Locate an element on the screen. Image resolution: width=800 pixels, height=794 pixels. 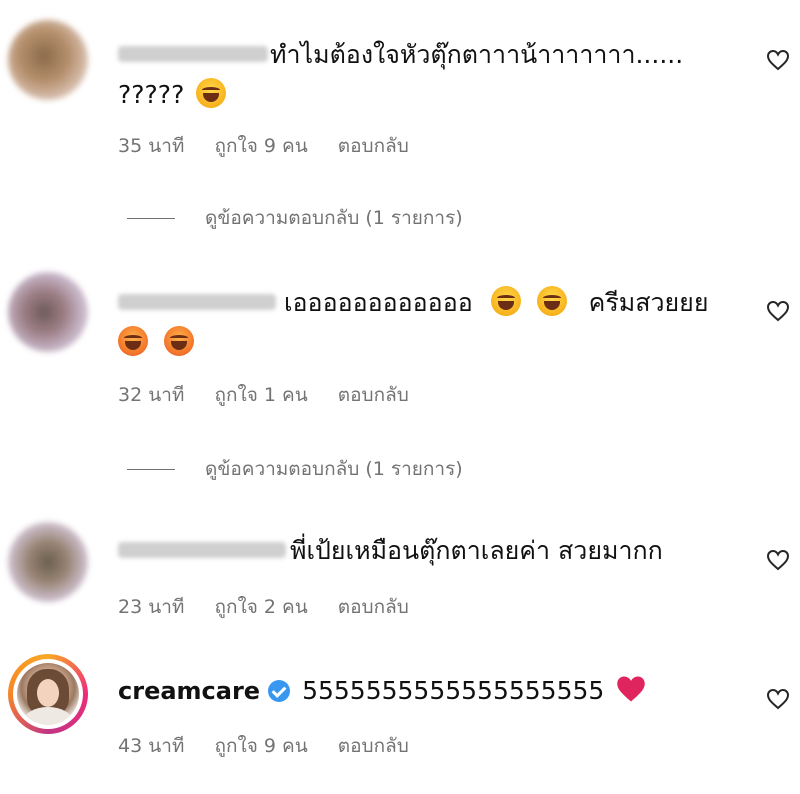
avatar-face is located at coordinates (48, 693).